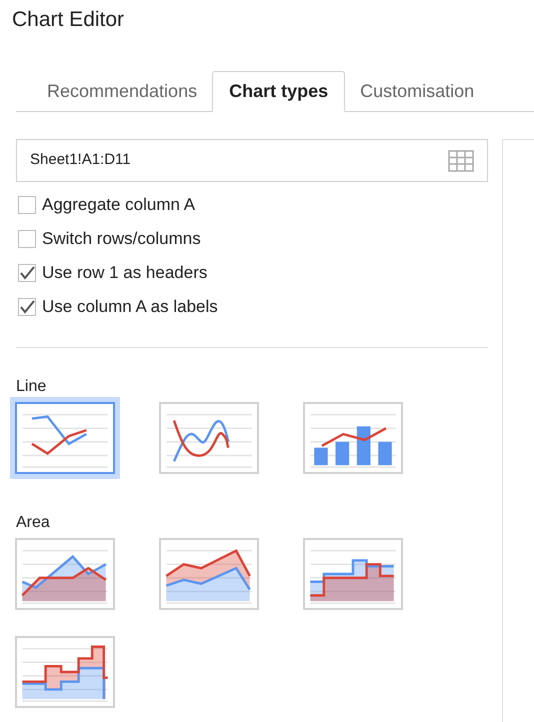  I want to click on chart-thumbnail, so click(65, 438).